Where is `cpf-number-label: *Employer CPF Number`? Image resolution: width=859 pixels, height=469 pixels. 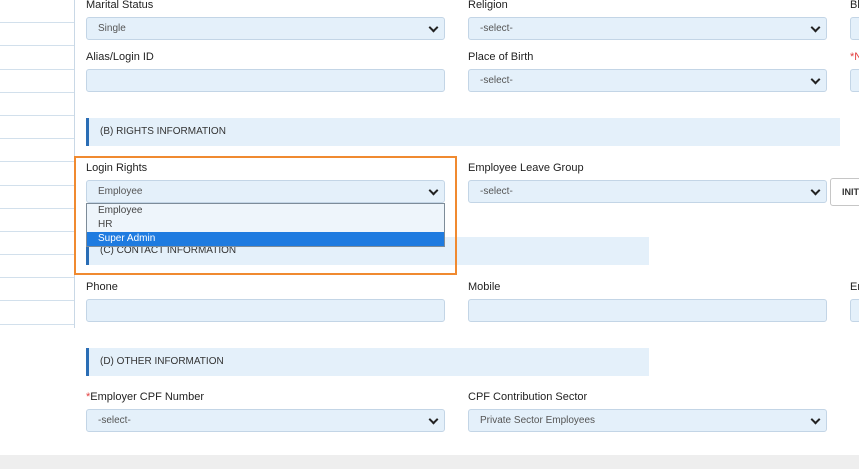 cpf-number-label: *Employer CPF Number is located at coordinates (145, 397).